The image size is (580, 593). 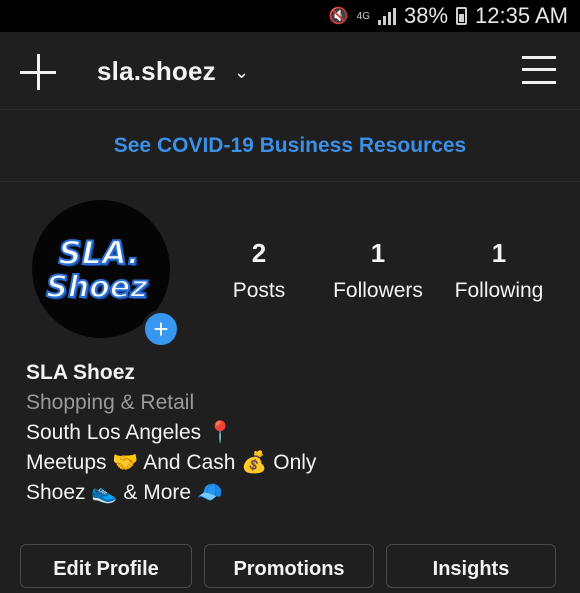 I want to click on profile-header: sla.shoez ⌄, so click(x=290, y=71).